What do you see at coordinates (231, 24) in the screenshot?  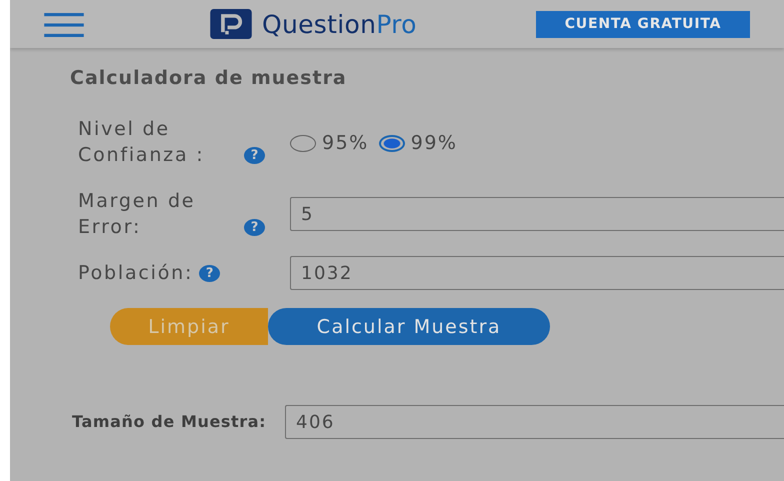 I see `logo-icon` at bounding box center [231, 24].